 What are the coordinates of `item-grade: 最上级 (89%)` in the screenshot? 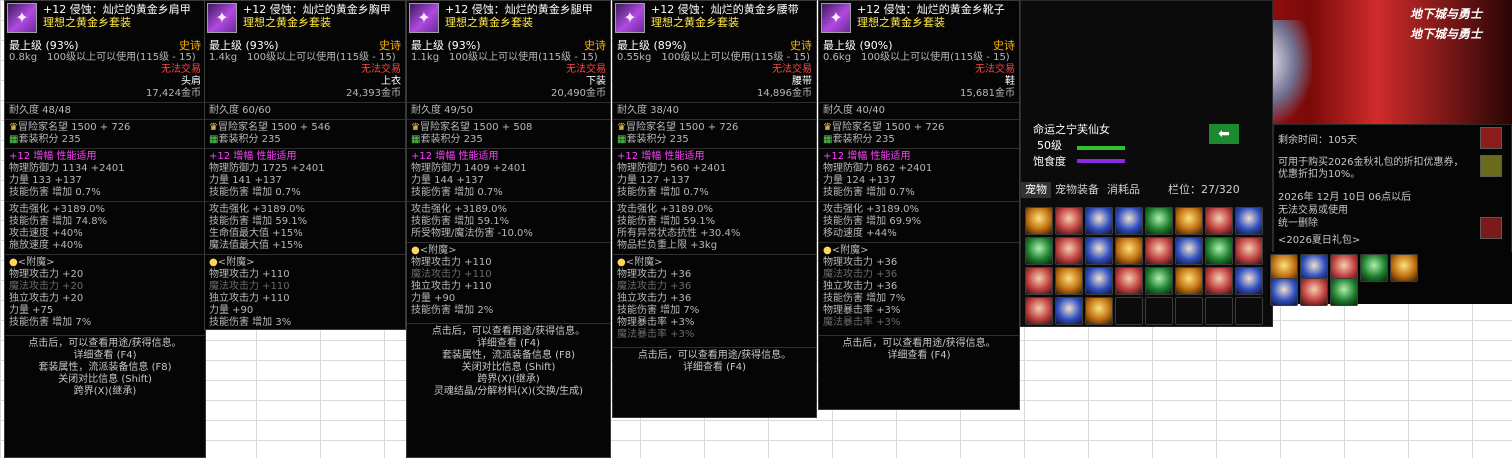 It's located at (652, 45).